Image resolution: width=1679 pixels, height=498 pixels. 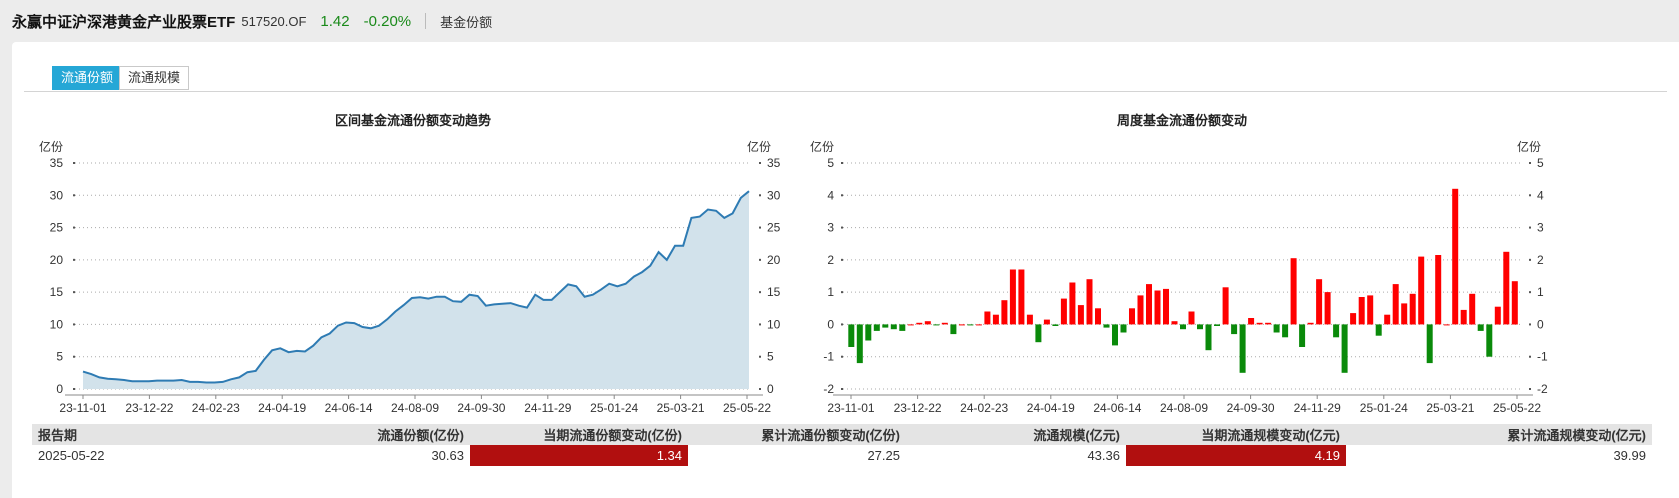 What do you see at coordinates (420, 435) in the screenshot?
I see `col-header-shares: 流通份额(亿份)` at bounding box center [420, 435].